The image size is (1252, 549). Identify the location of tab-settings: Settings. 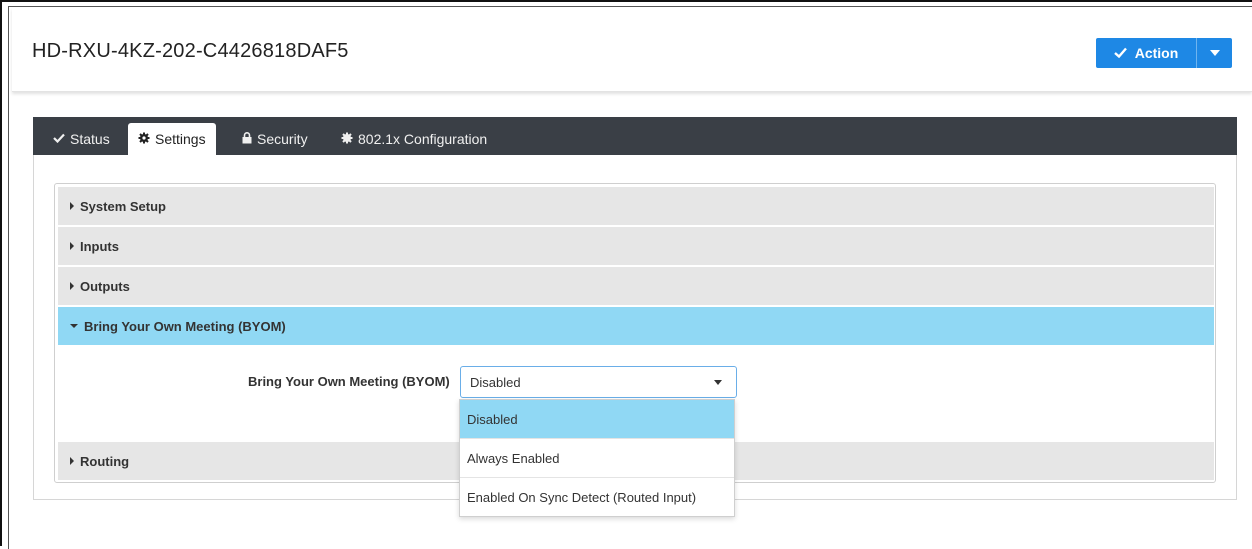
(172, 139).